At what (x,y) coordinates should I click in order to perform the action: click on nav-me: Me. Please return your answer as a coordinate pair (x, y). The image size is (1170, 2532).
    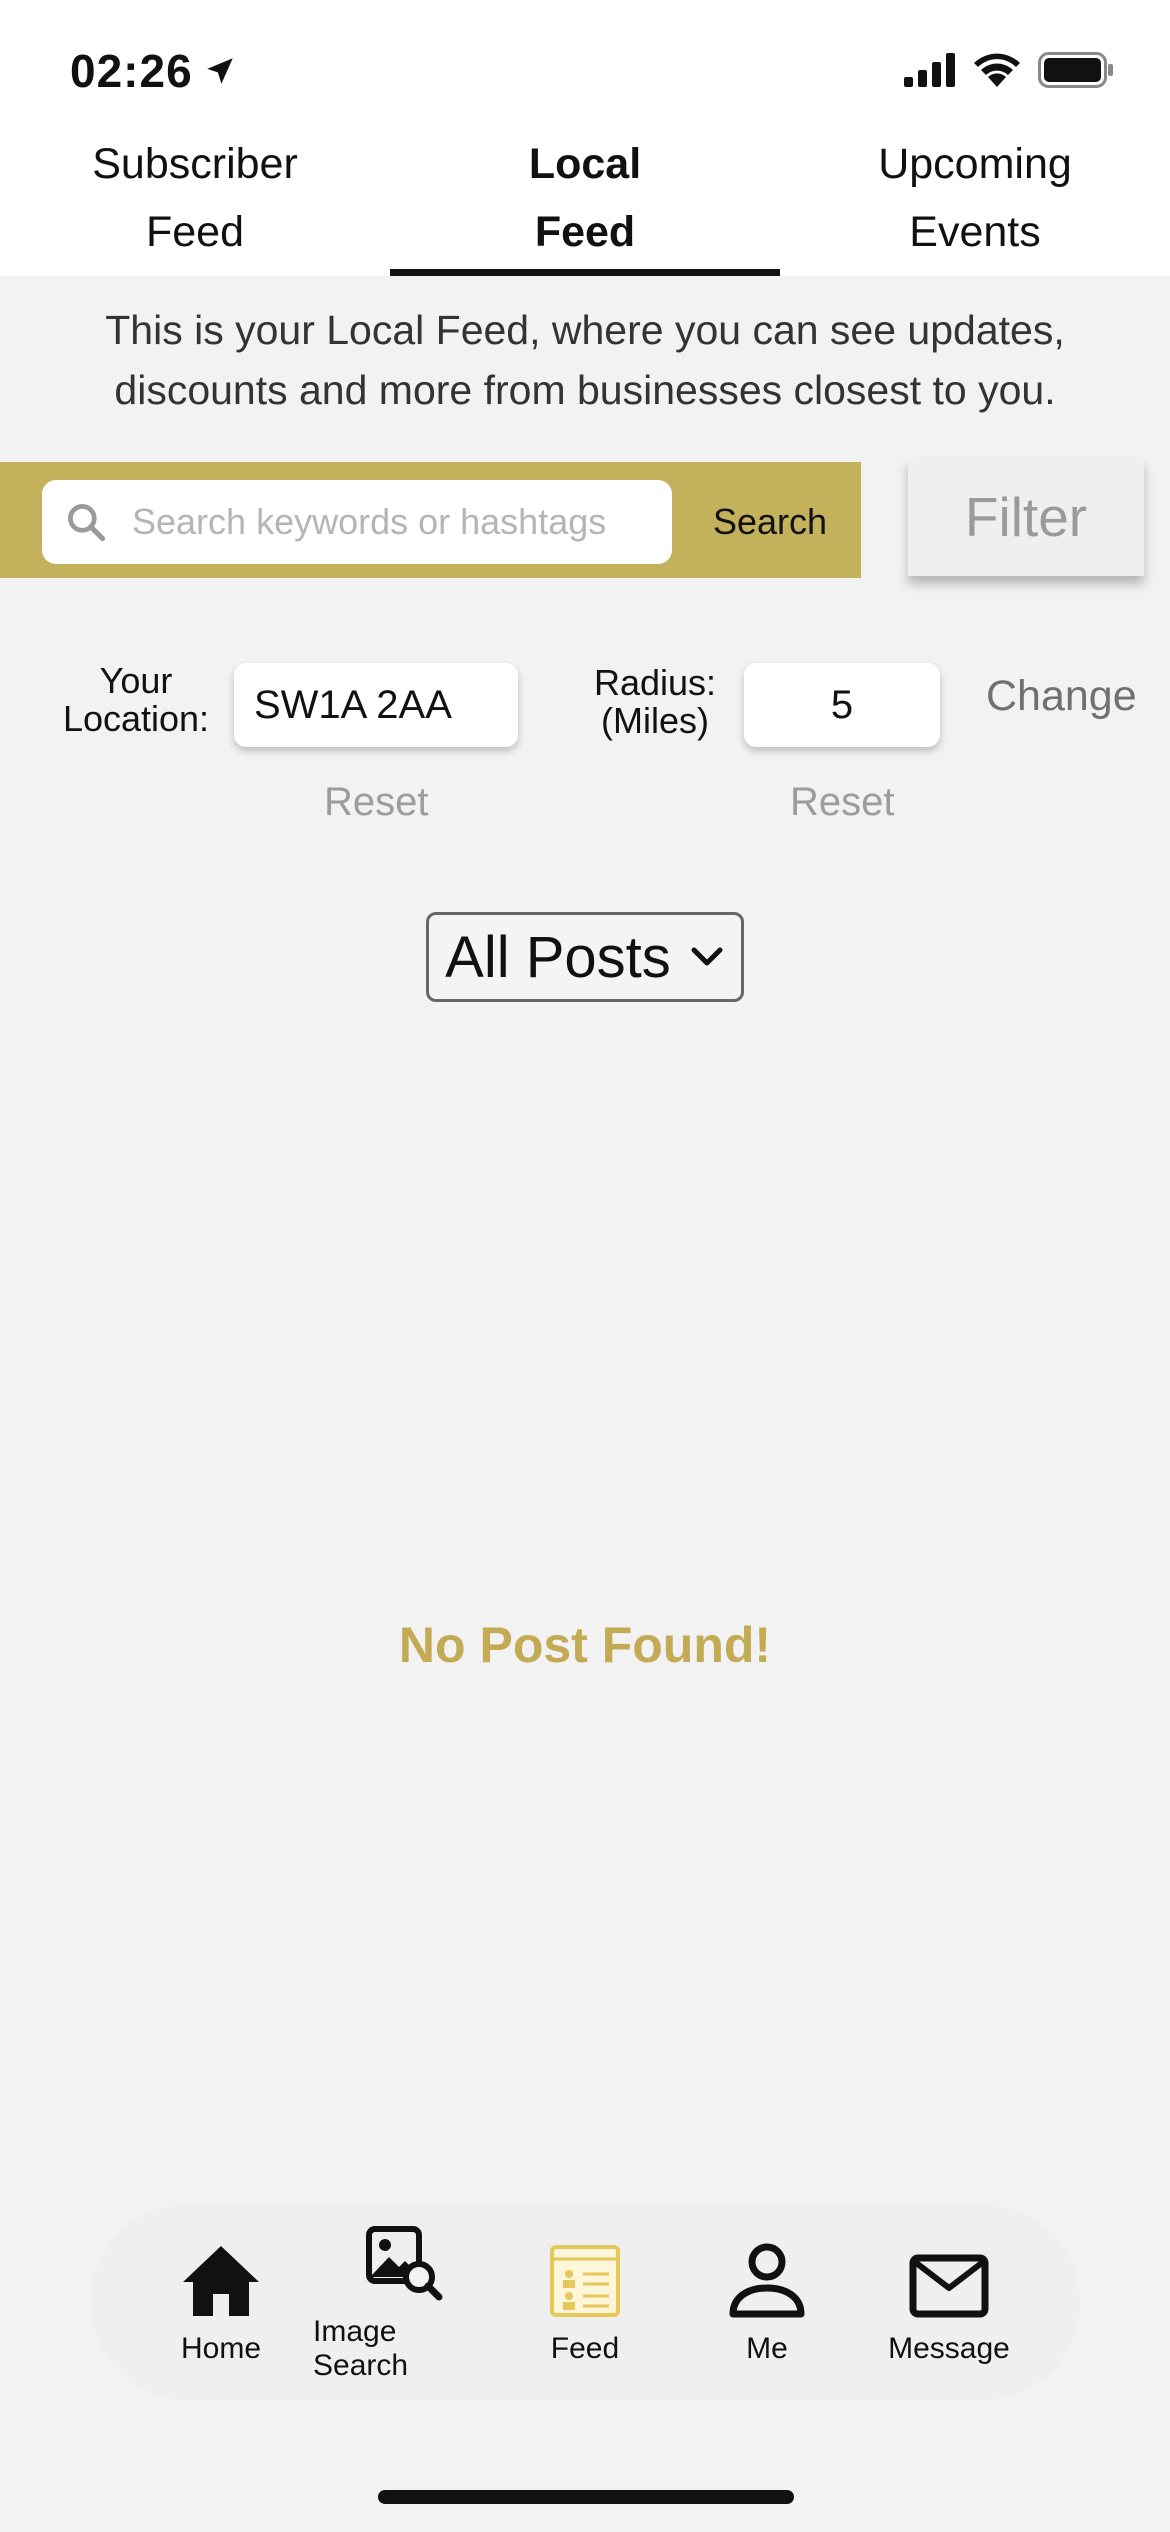
    Looking at the image, I should click on (767, 2302).